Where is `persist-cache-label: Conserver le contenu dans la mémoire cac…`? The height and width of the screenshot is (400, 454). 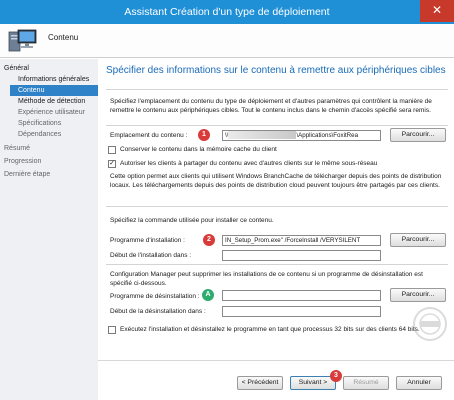
persist-cache-label: Conserver le contenu dans la mémoire cac… is located at coordinates (198, 149).